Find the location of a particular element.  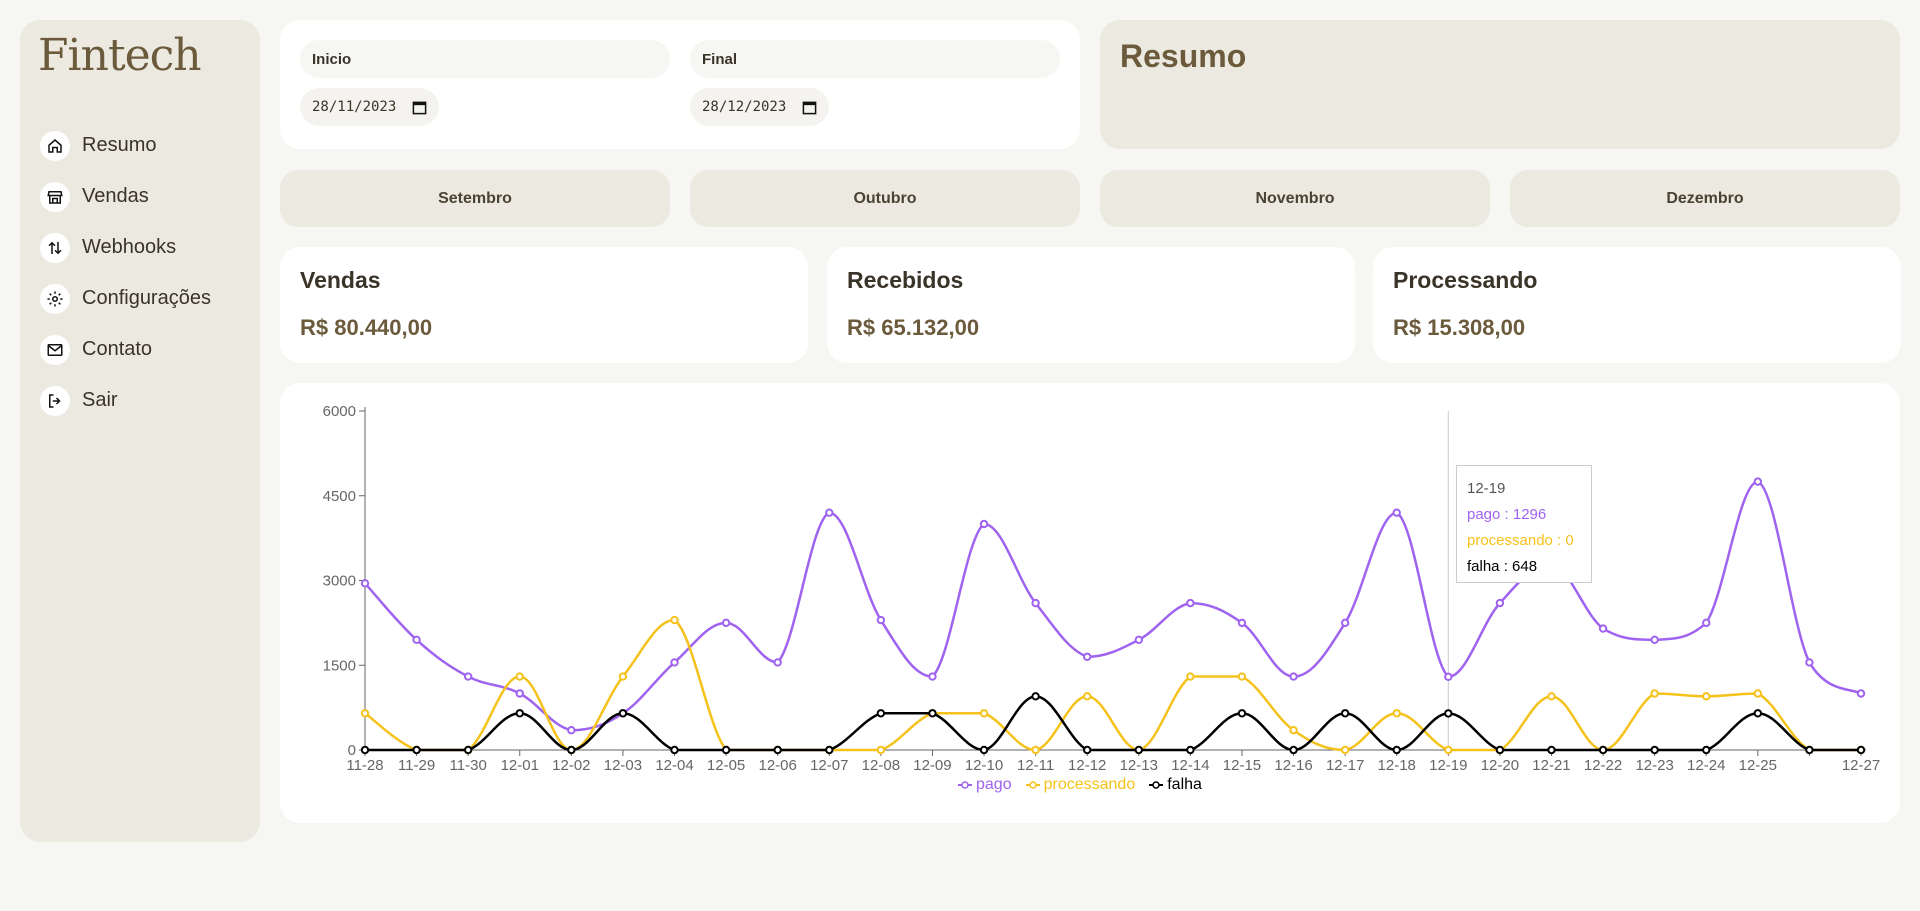

x-tick-label: 12-02 is located at coordinates (571, 765).